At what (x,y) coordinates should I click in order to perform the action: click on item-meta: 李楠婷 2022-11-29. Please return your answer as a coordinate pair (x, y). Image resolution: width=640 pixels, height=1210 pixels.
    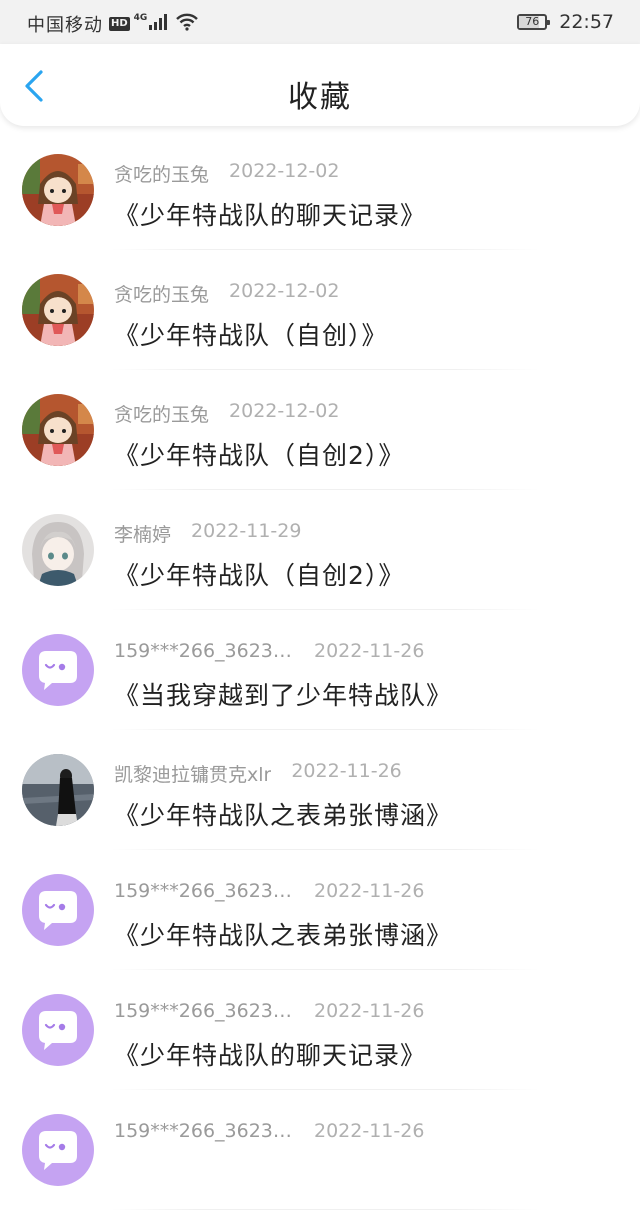
    Looking at the image, I should click on (207, 533).